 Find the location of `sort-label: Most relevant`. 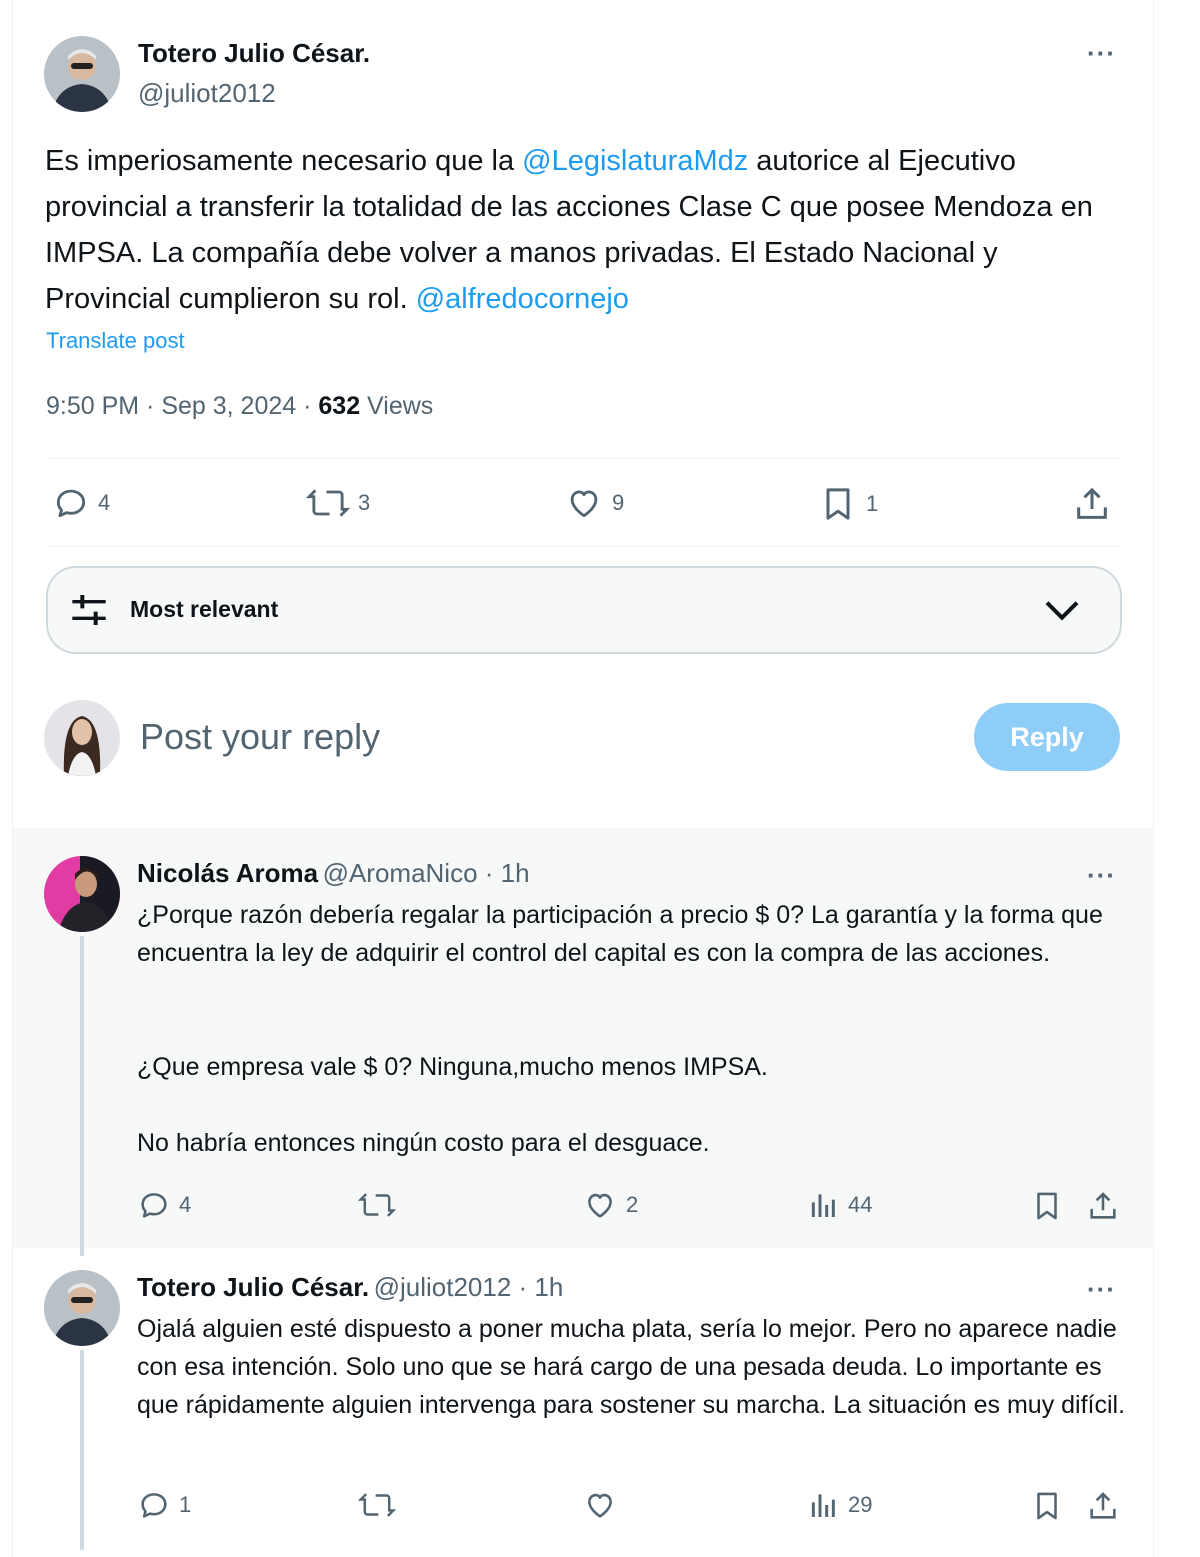

sort-label: Most relevant is located at coordinates (204, 609).